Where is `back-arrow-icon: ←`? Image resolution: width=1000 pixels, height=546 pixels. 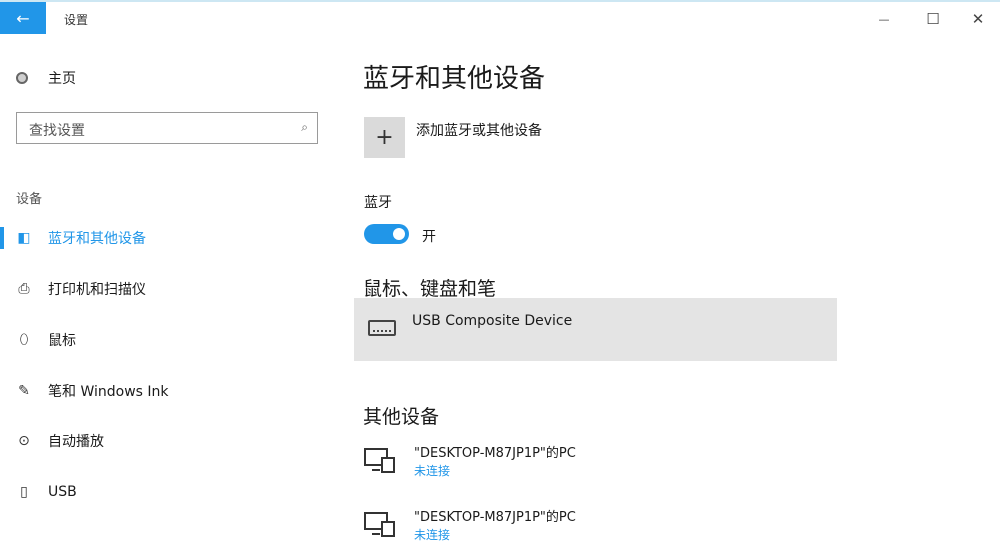
back-arrow-icon: ← is located at coordinates (23, 18).